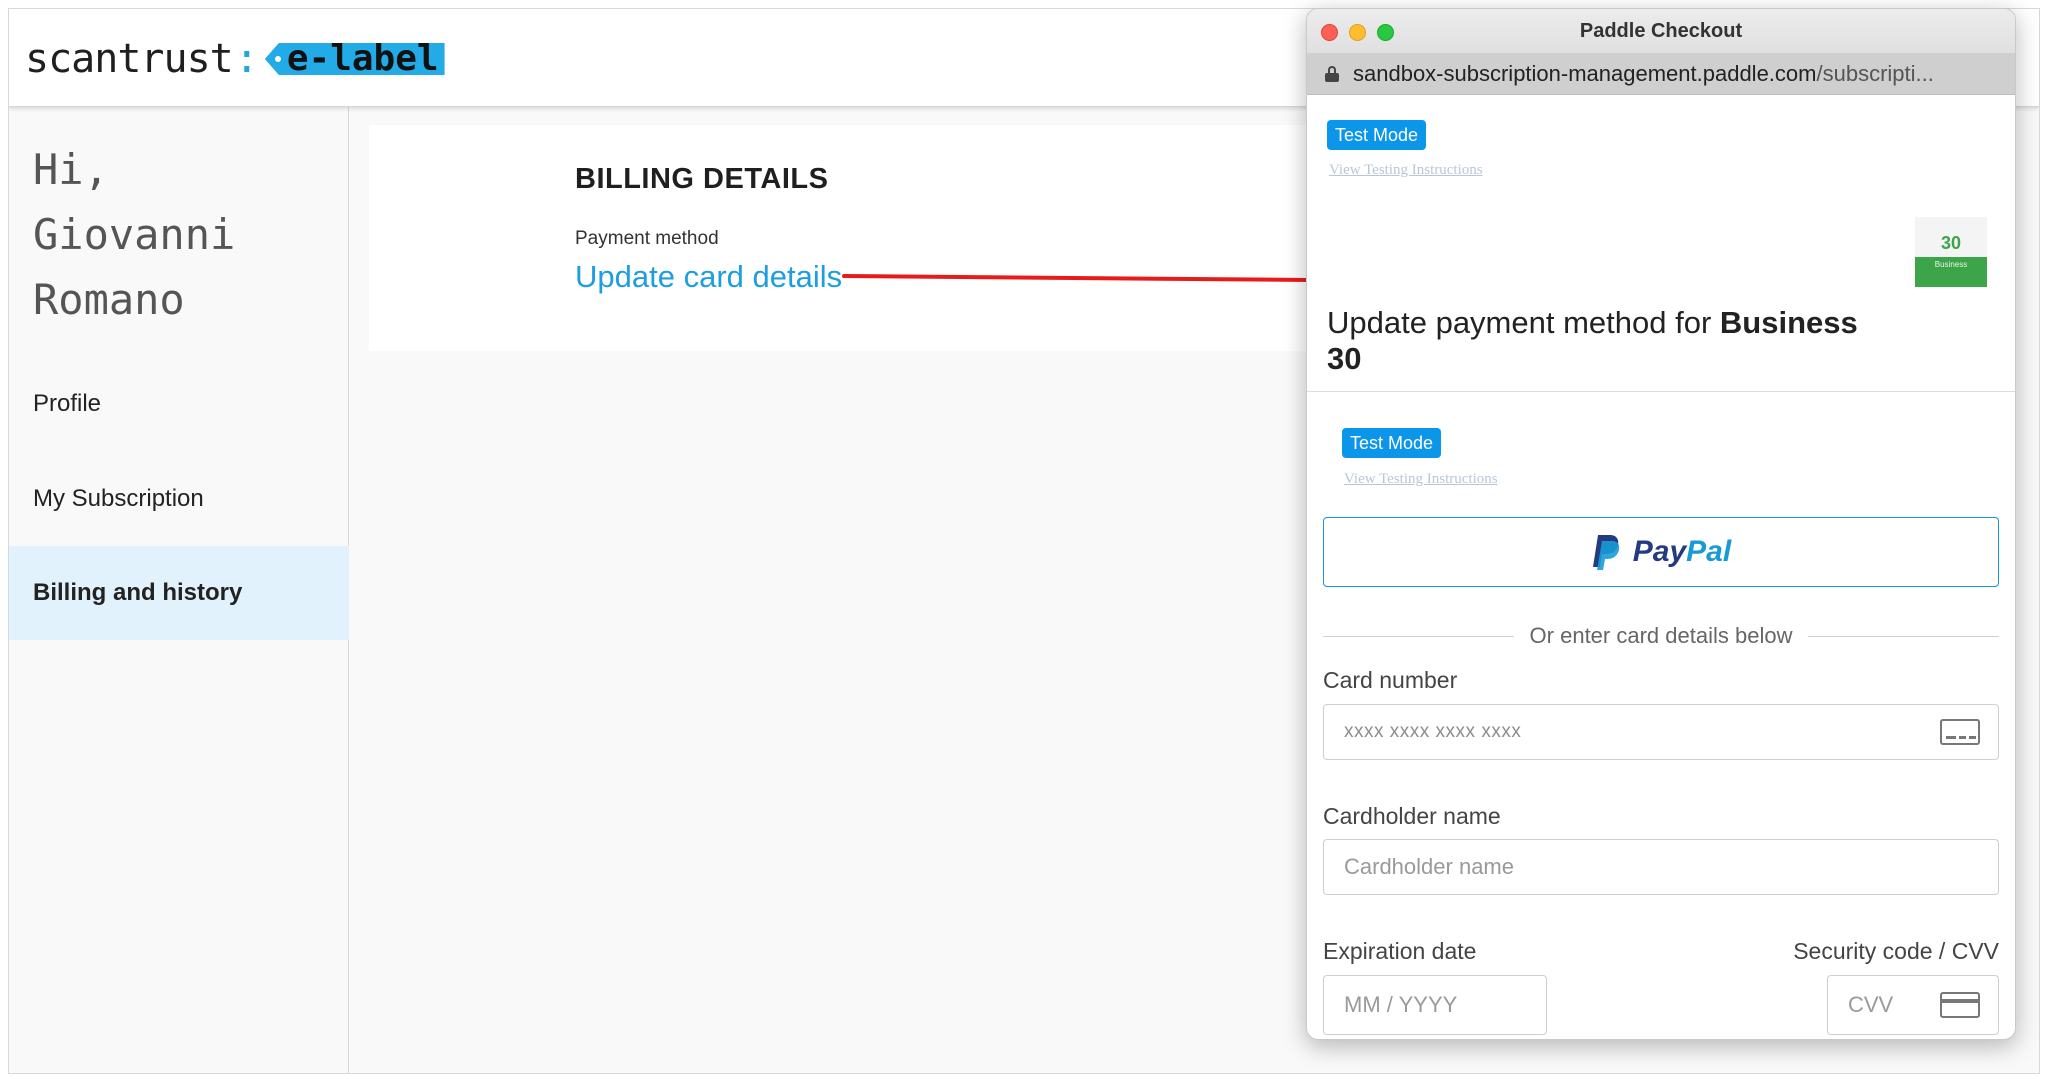  What do you see at coordinates (1433, 731) in the screenshot?
I see `card-number-placeholder: xxxx xxxx xxxx xxxx` at bounding box center [1433, 731].